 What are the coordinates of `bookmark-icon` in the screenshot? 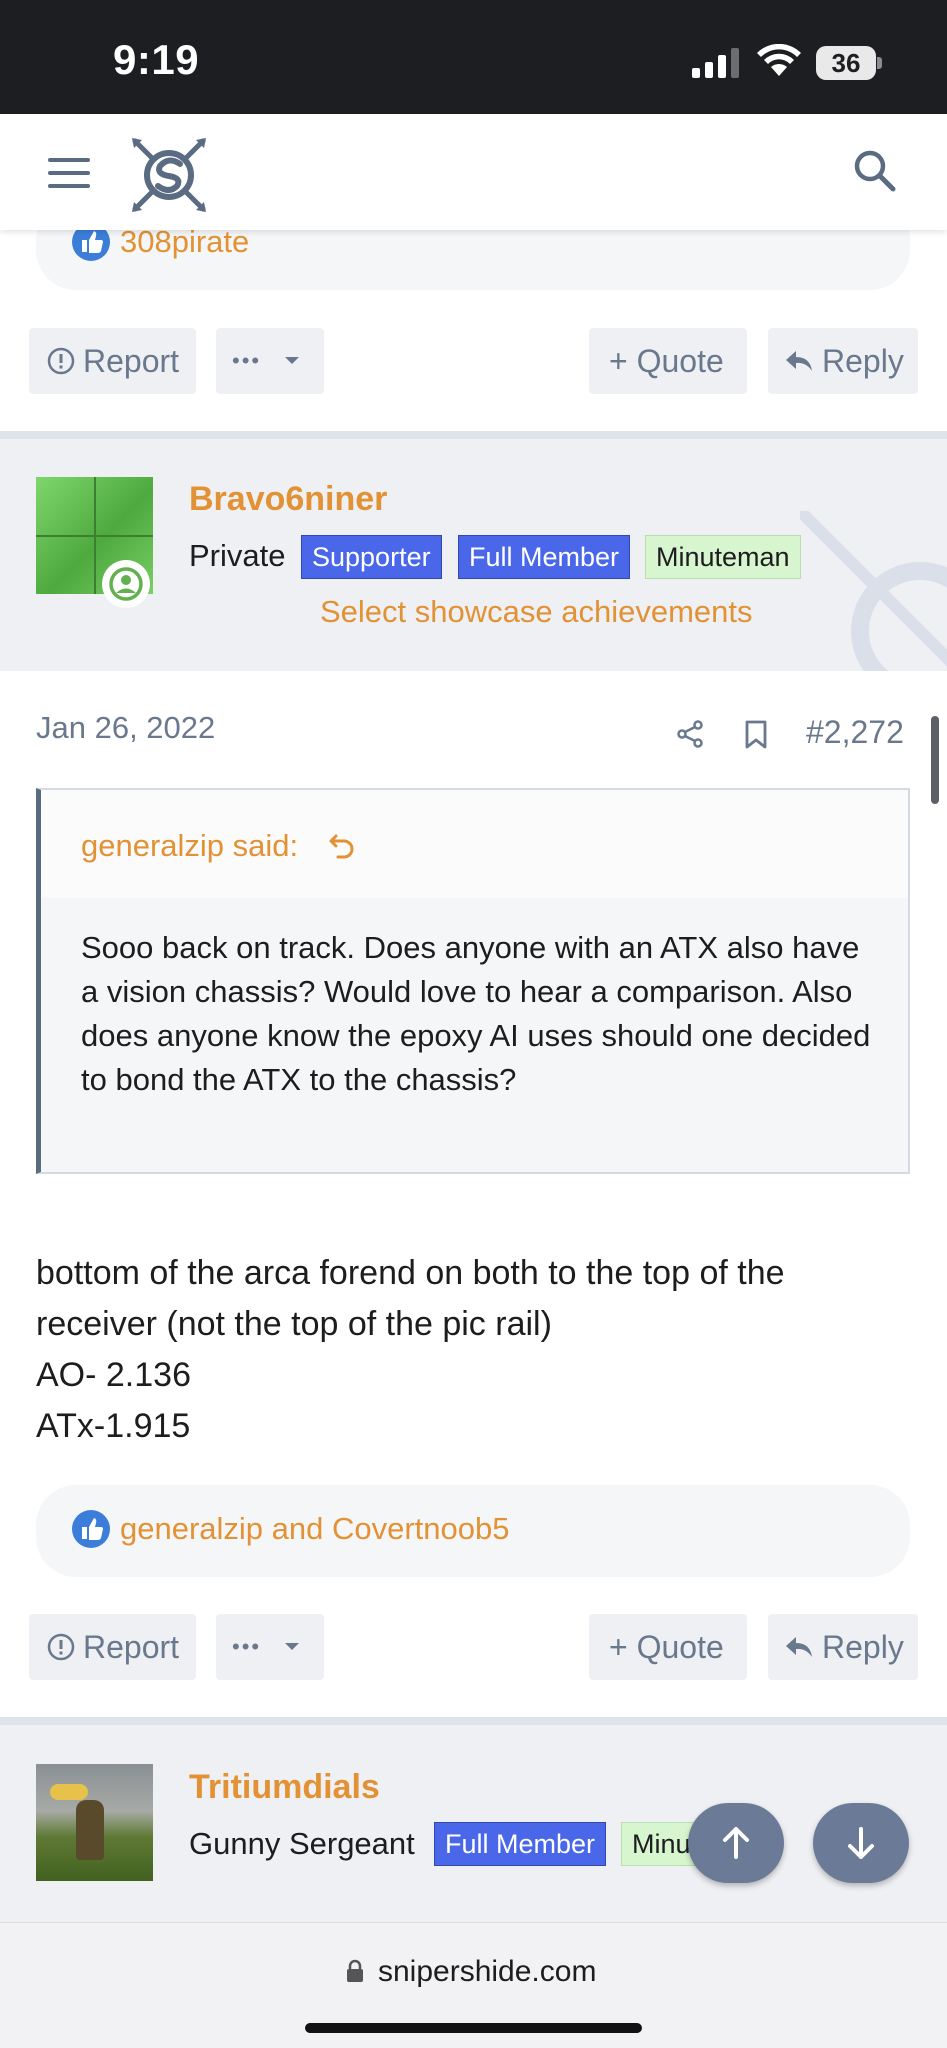 It's located at (756, 735).